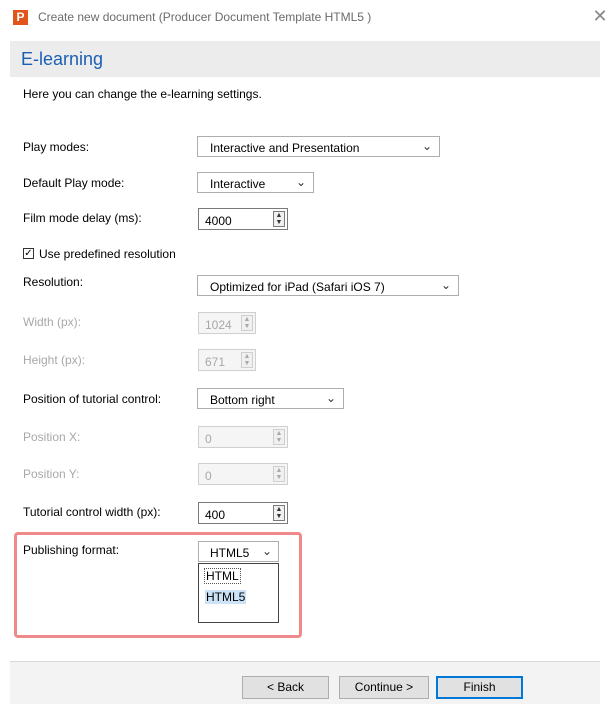  What do you see at coordinates (218, 221) in the screenshot?
I see `film-mode-delay-value: 4000` at bounding box center [218, 221].